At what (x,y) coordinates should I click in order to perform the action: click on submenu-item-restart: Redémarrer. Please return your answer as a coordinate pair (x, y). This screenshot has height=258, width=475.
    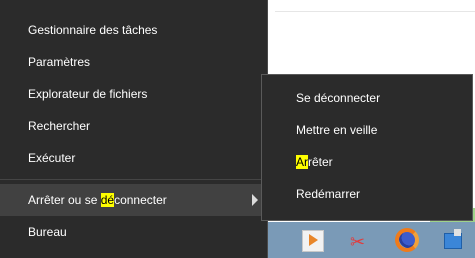
    Looking at the image, I should click on (367, 194).